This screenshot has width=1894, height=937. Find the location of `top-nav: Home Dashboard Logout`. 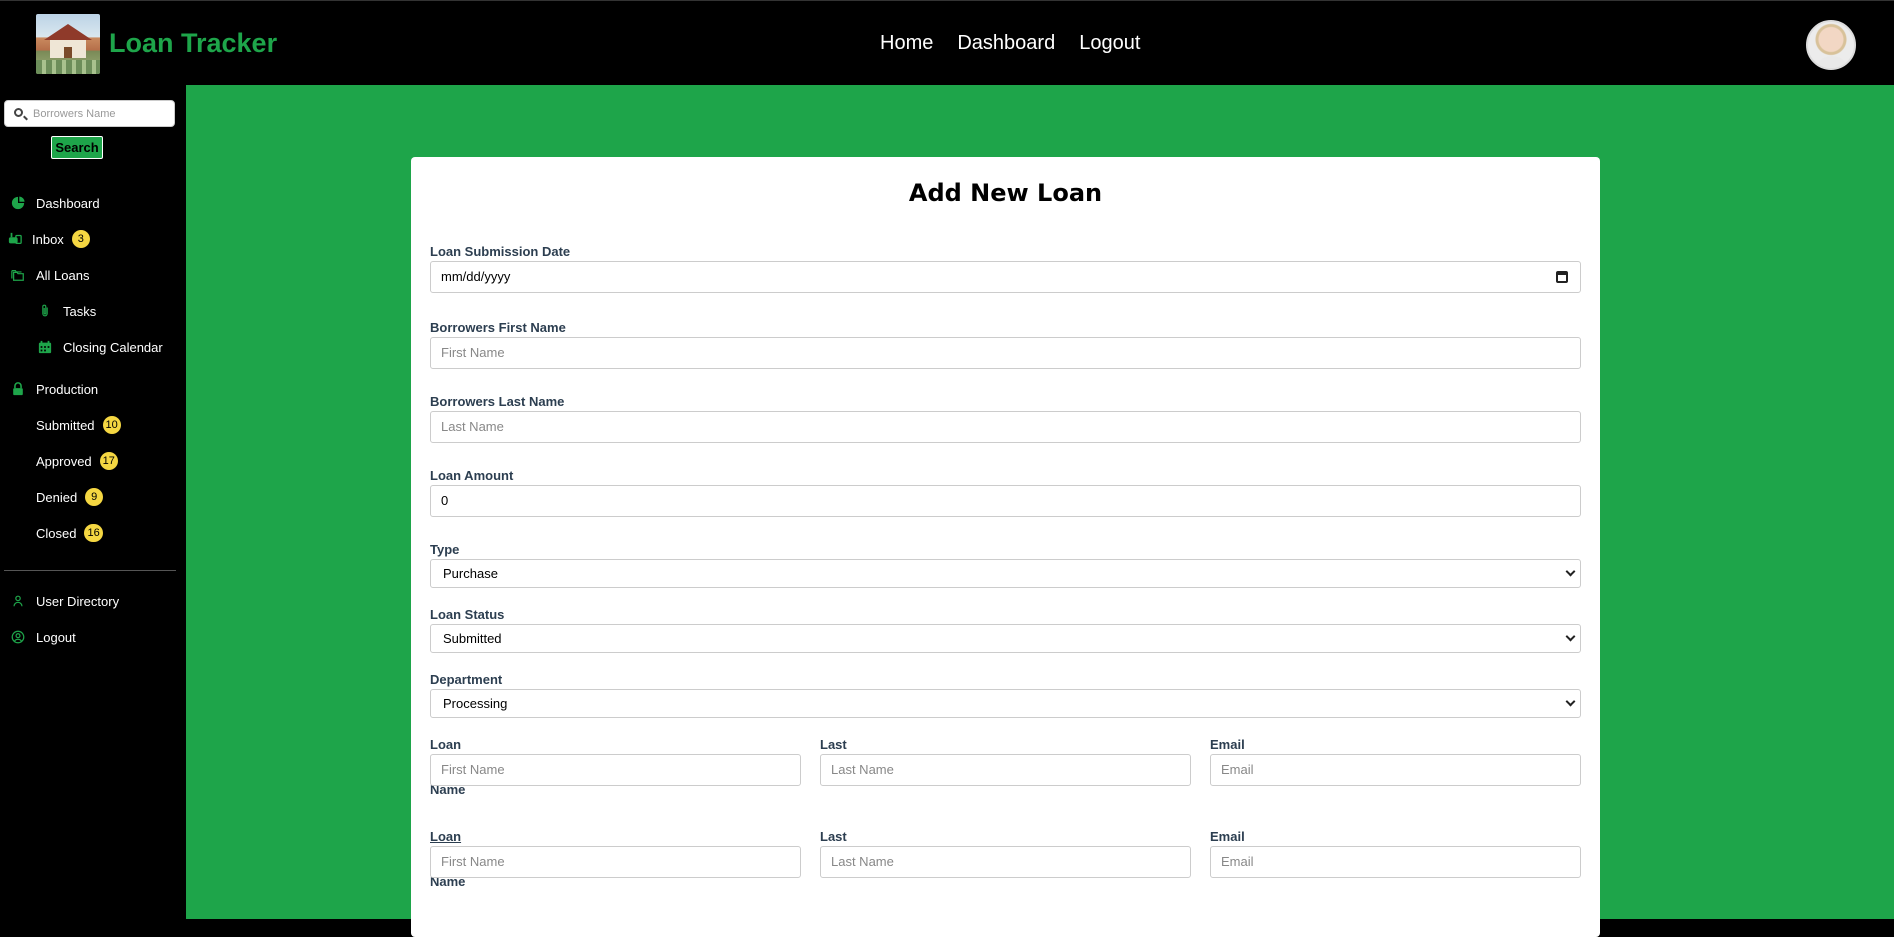

top-nav: Home Dashboard Logout is located at coordinates (1010, 43).